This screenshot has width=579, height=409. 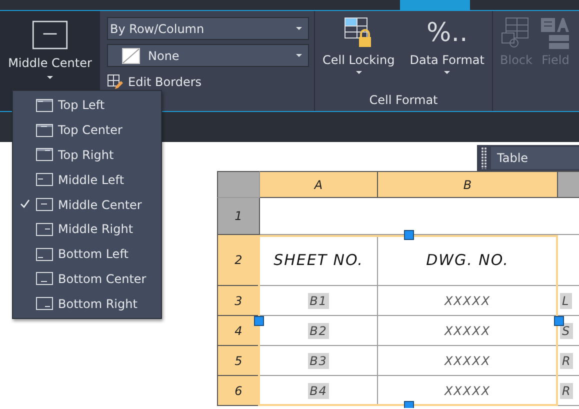 What do you see at coordinates (319, 260) in the screenshot?
I see `table-cell: SHEET NO.` at bounding box center [319, 260].